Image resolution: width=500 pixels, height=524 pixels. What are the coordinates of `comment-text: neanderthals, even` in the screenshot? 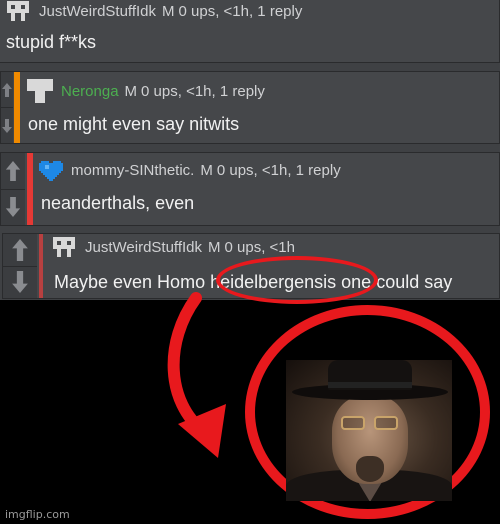 It's located at (118, 203).